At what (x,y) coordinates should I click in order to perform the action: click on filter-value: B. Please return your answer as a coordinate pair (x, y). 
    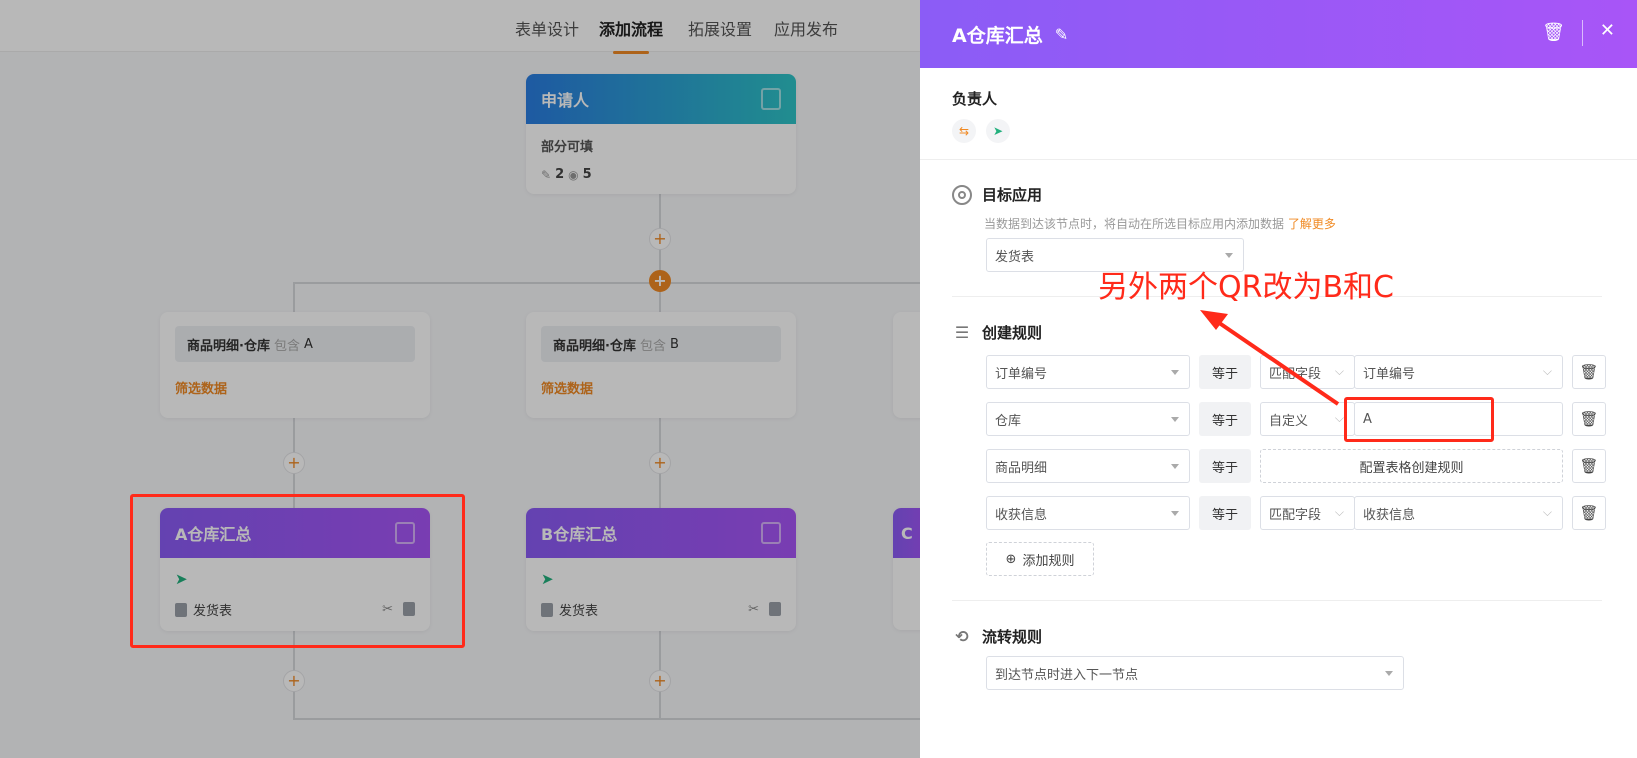
    Looking at the image, I should click on (674, 344).